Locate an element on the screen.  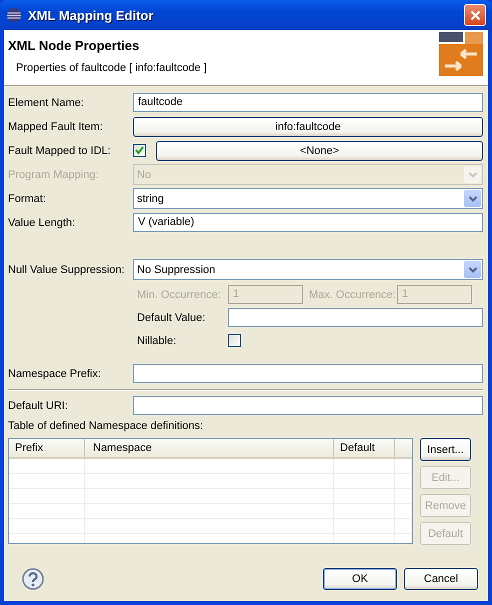
ok-button: OK is located at coordinates (360, 579).